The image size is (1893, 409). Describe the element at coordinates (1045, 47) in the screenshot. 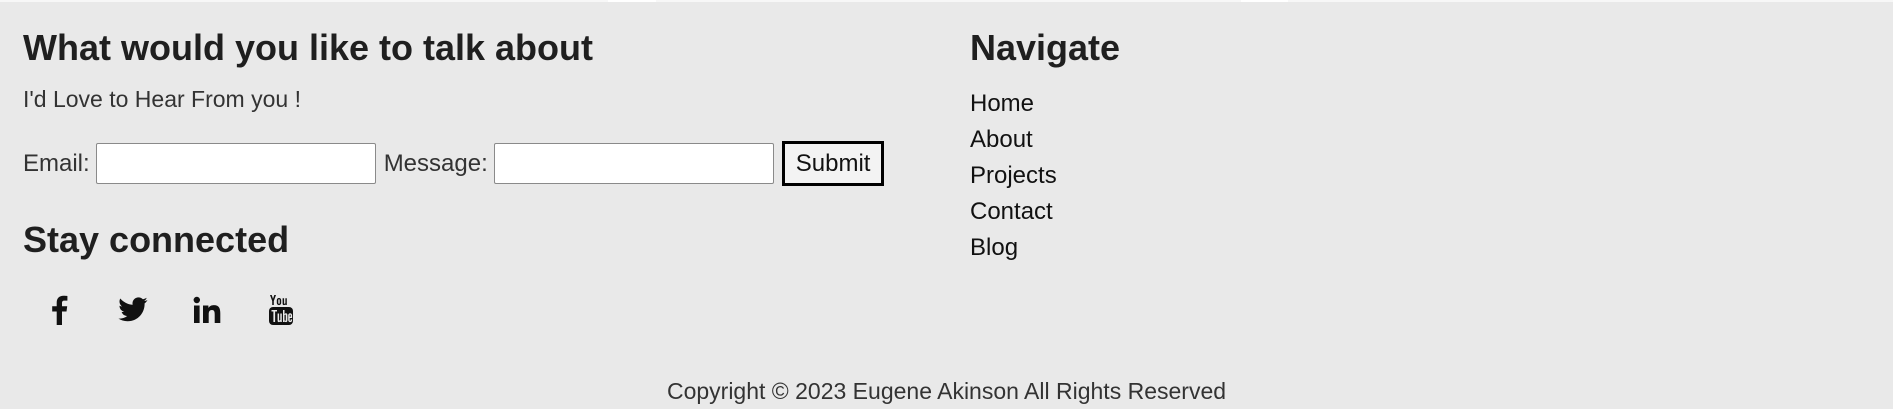

I see `navigate-heading: Navigate` at that location.